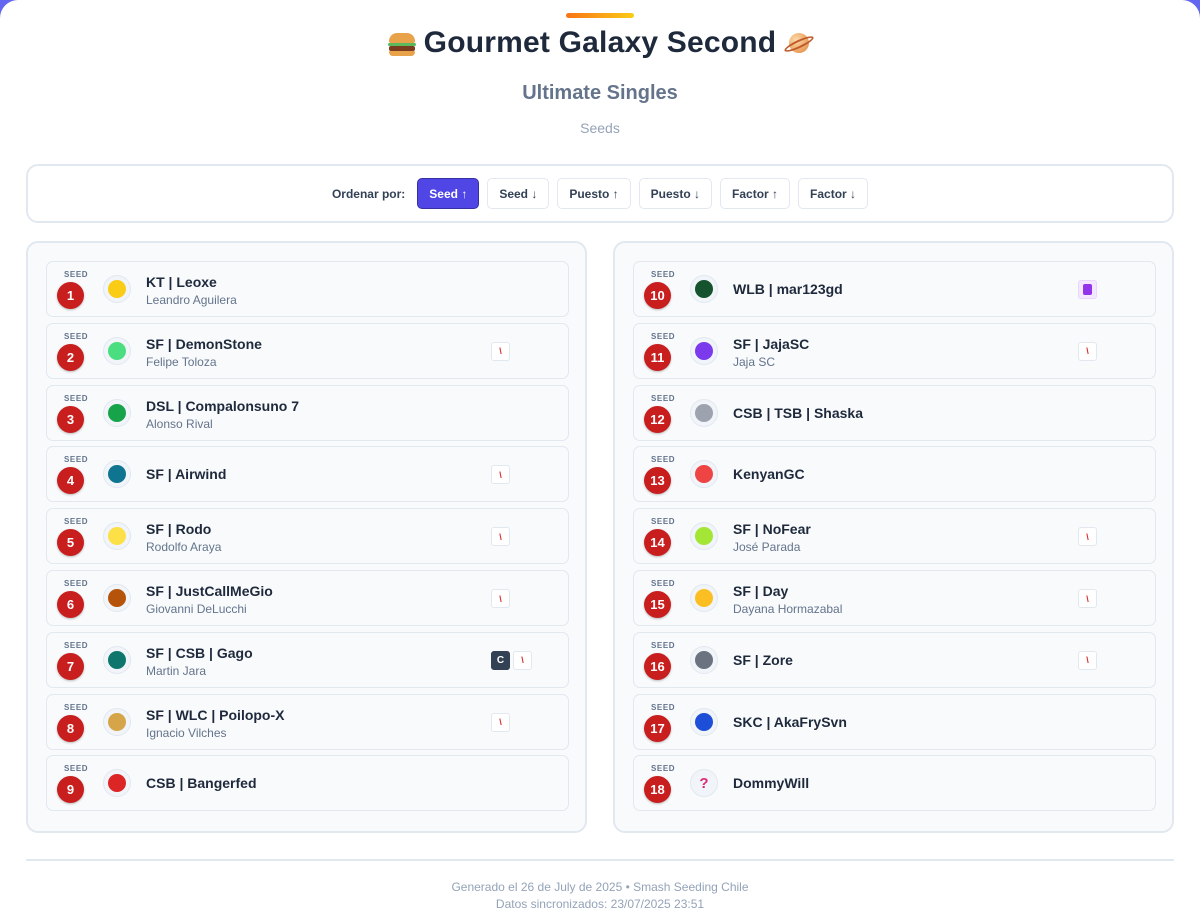  Describe the element at coordinates (657, 295) in the screenshot. I see `seed-number-badge: 10` at that location.